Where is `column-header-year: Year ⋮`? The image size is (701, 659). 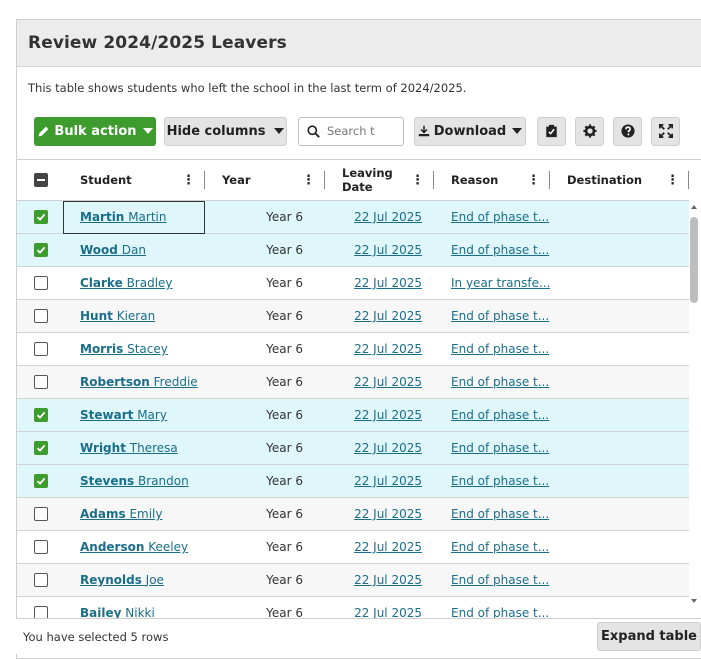 column-header-year: Year ⋮ is located at coordinates (265, 180).